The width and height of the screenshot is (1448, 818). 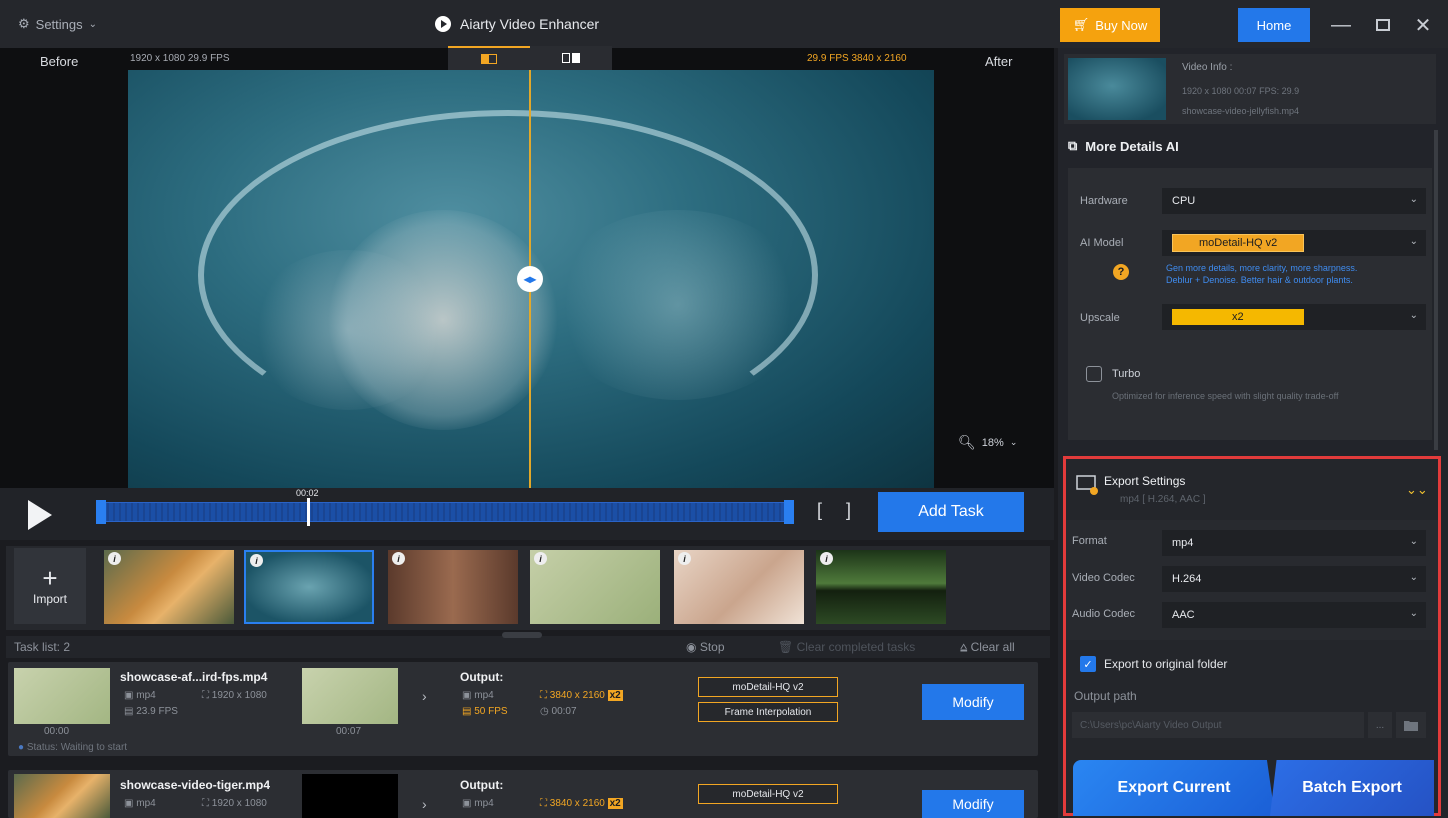 I want to click on hardware-dropdown: CPU ⌄, so click(x=1294, y=201).